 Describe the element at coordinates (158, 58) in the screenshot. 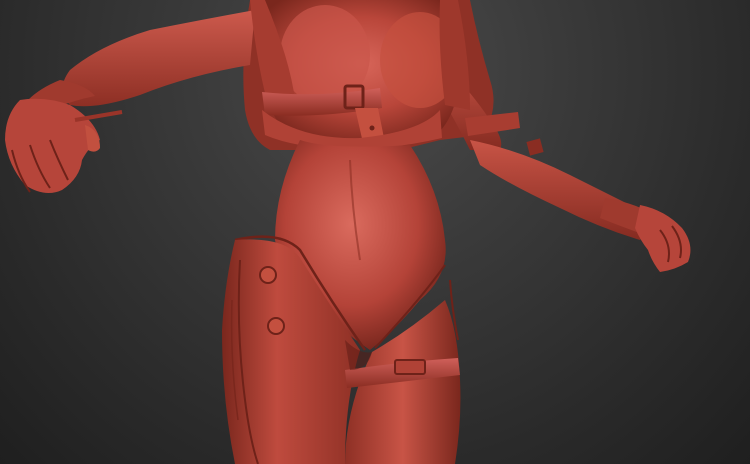

I see `left-upper-arm` at that location.